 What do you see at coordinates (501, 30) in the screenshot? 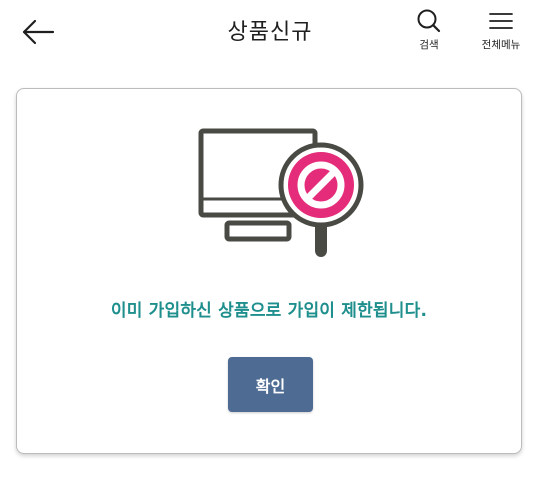
I see `menu-button: 전체메뉴` at bounding box center [501, 30].